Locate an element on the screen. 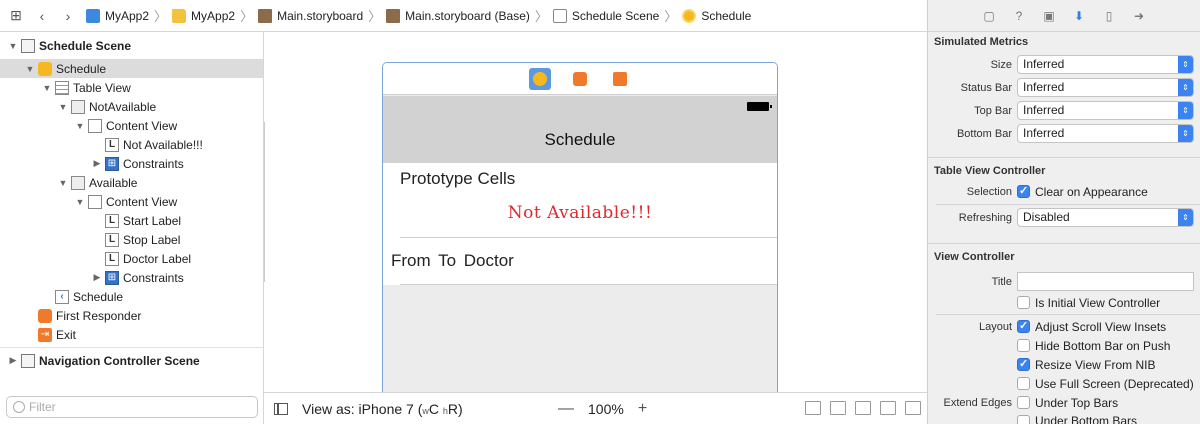 Image resolution: width=1200 pixels, height=424 pixels. file-inspector-icon: ▢ is located at coordinates (989, 16).